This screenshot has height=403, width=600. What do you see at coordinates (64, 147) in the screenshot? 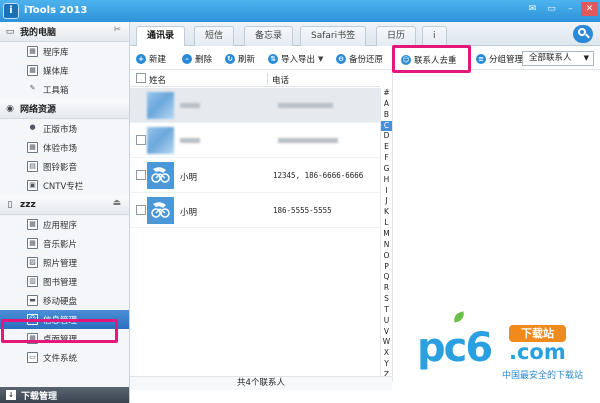
I see `sidebar-item-trial-store: ▦ 体验市场` at bounding box center [64, 147].